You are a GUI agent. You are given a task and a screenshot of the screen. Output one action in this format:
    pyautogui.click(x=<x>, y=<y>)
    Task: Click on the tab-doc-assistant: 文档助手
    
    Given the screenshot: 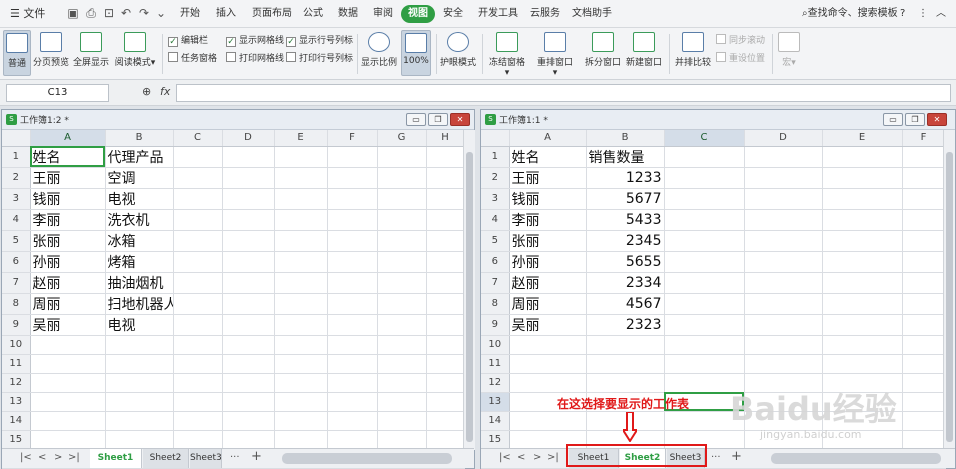 What is the action you would take?
    pyautogui.click(x=592, y=14)
    